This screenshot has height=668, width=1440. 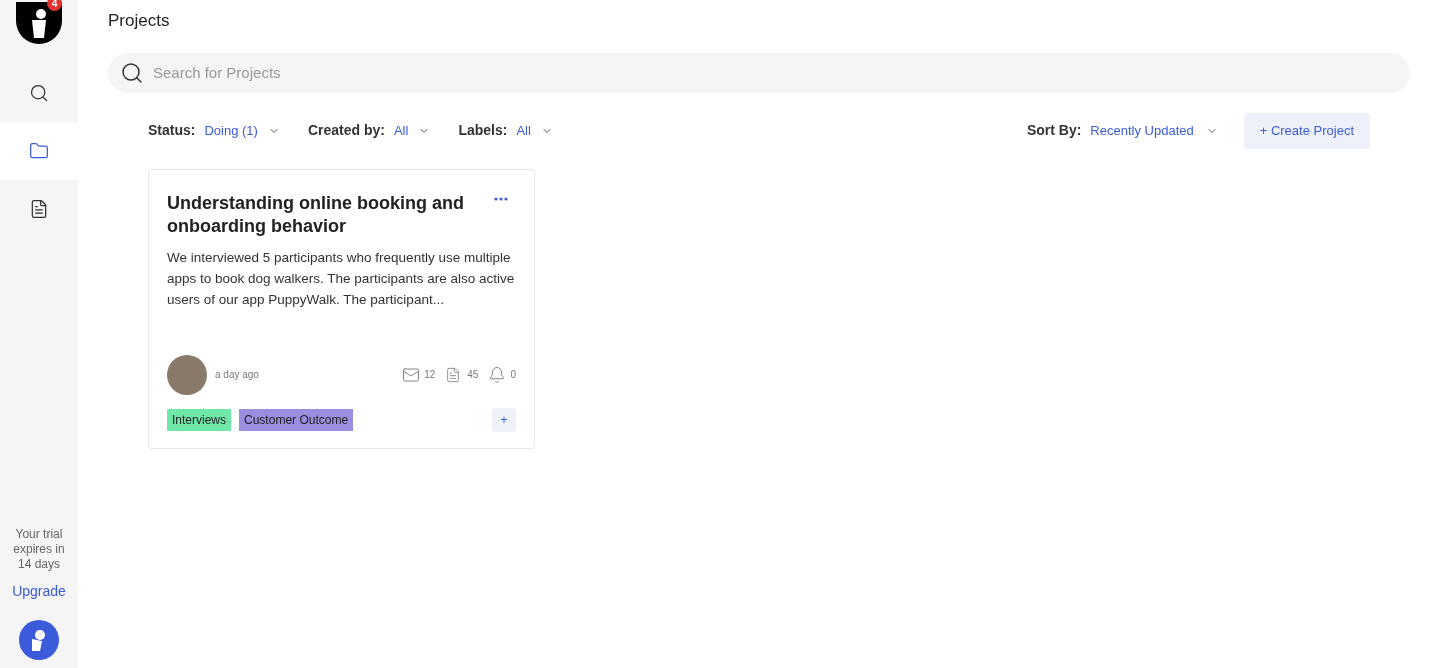 What do you see at coordinates (139, 21) in the screenshot?
I see `page-title: Projects` at bounding box center [139, 21].